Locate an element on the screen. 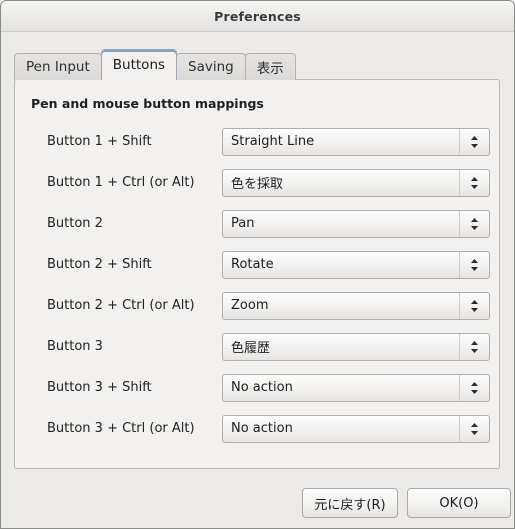  revert-button-label: 元に戻す(R) is located at coordinates (350, 505).